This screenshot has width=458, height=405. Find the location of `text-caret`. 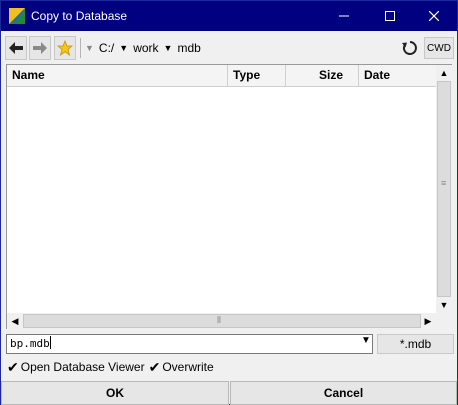

text-caret is located at coordinates (50, 342).